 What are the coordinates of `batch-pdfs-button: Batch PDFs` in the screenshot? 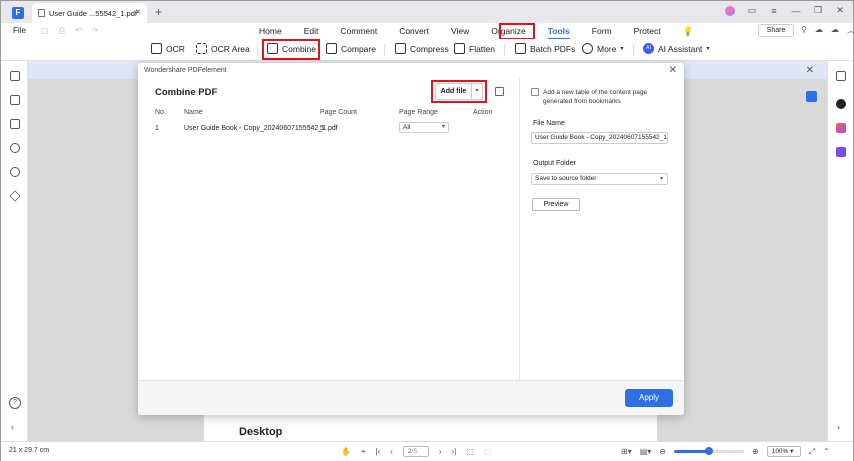 It's located at (545, 48).